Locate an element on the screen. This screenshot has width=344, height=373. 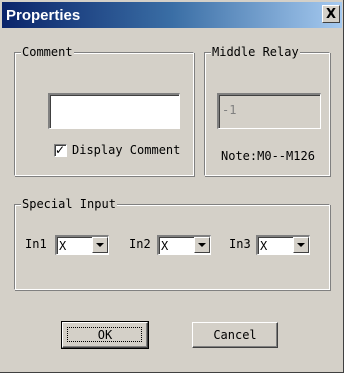
middle-relay-note: Note:M0--M126 is located at coordinates (268, 156).